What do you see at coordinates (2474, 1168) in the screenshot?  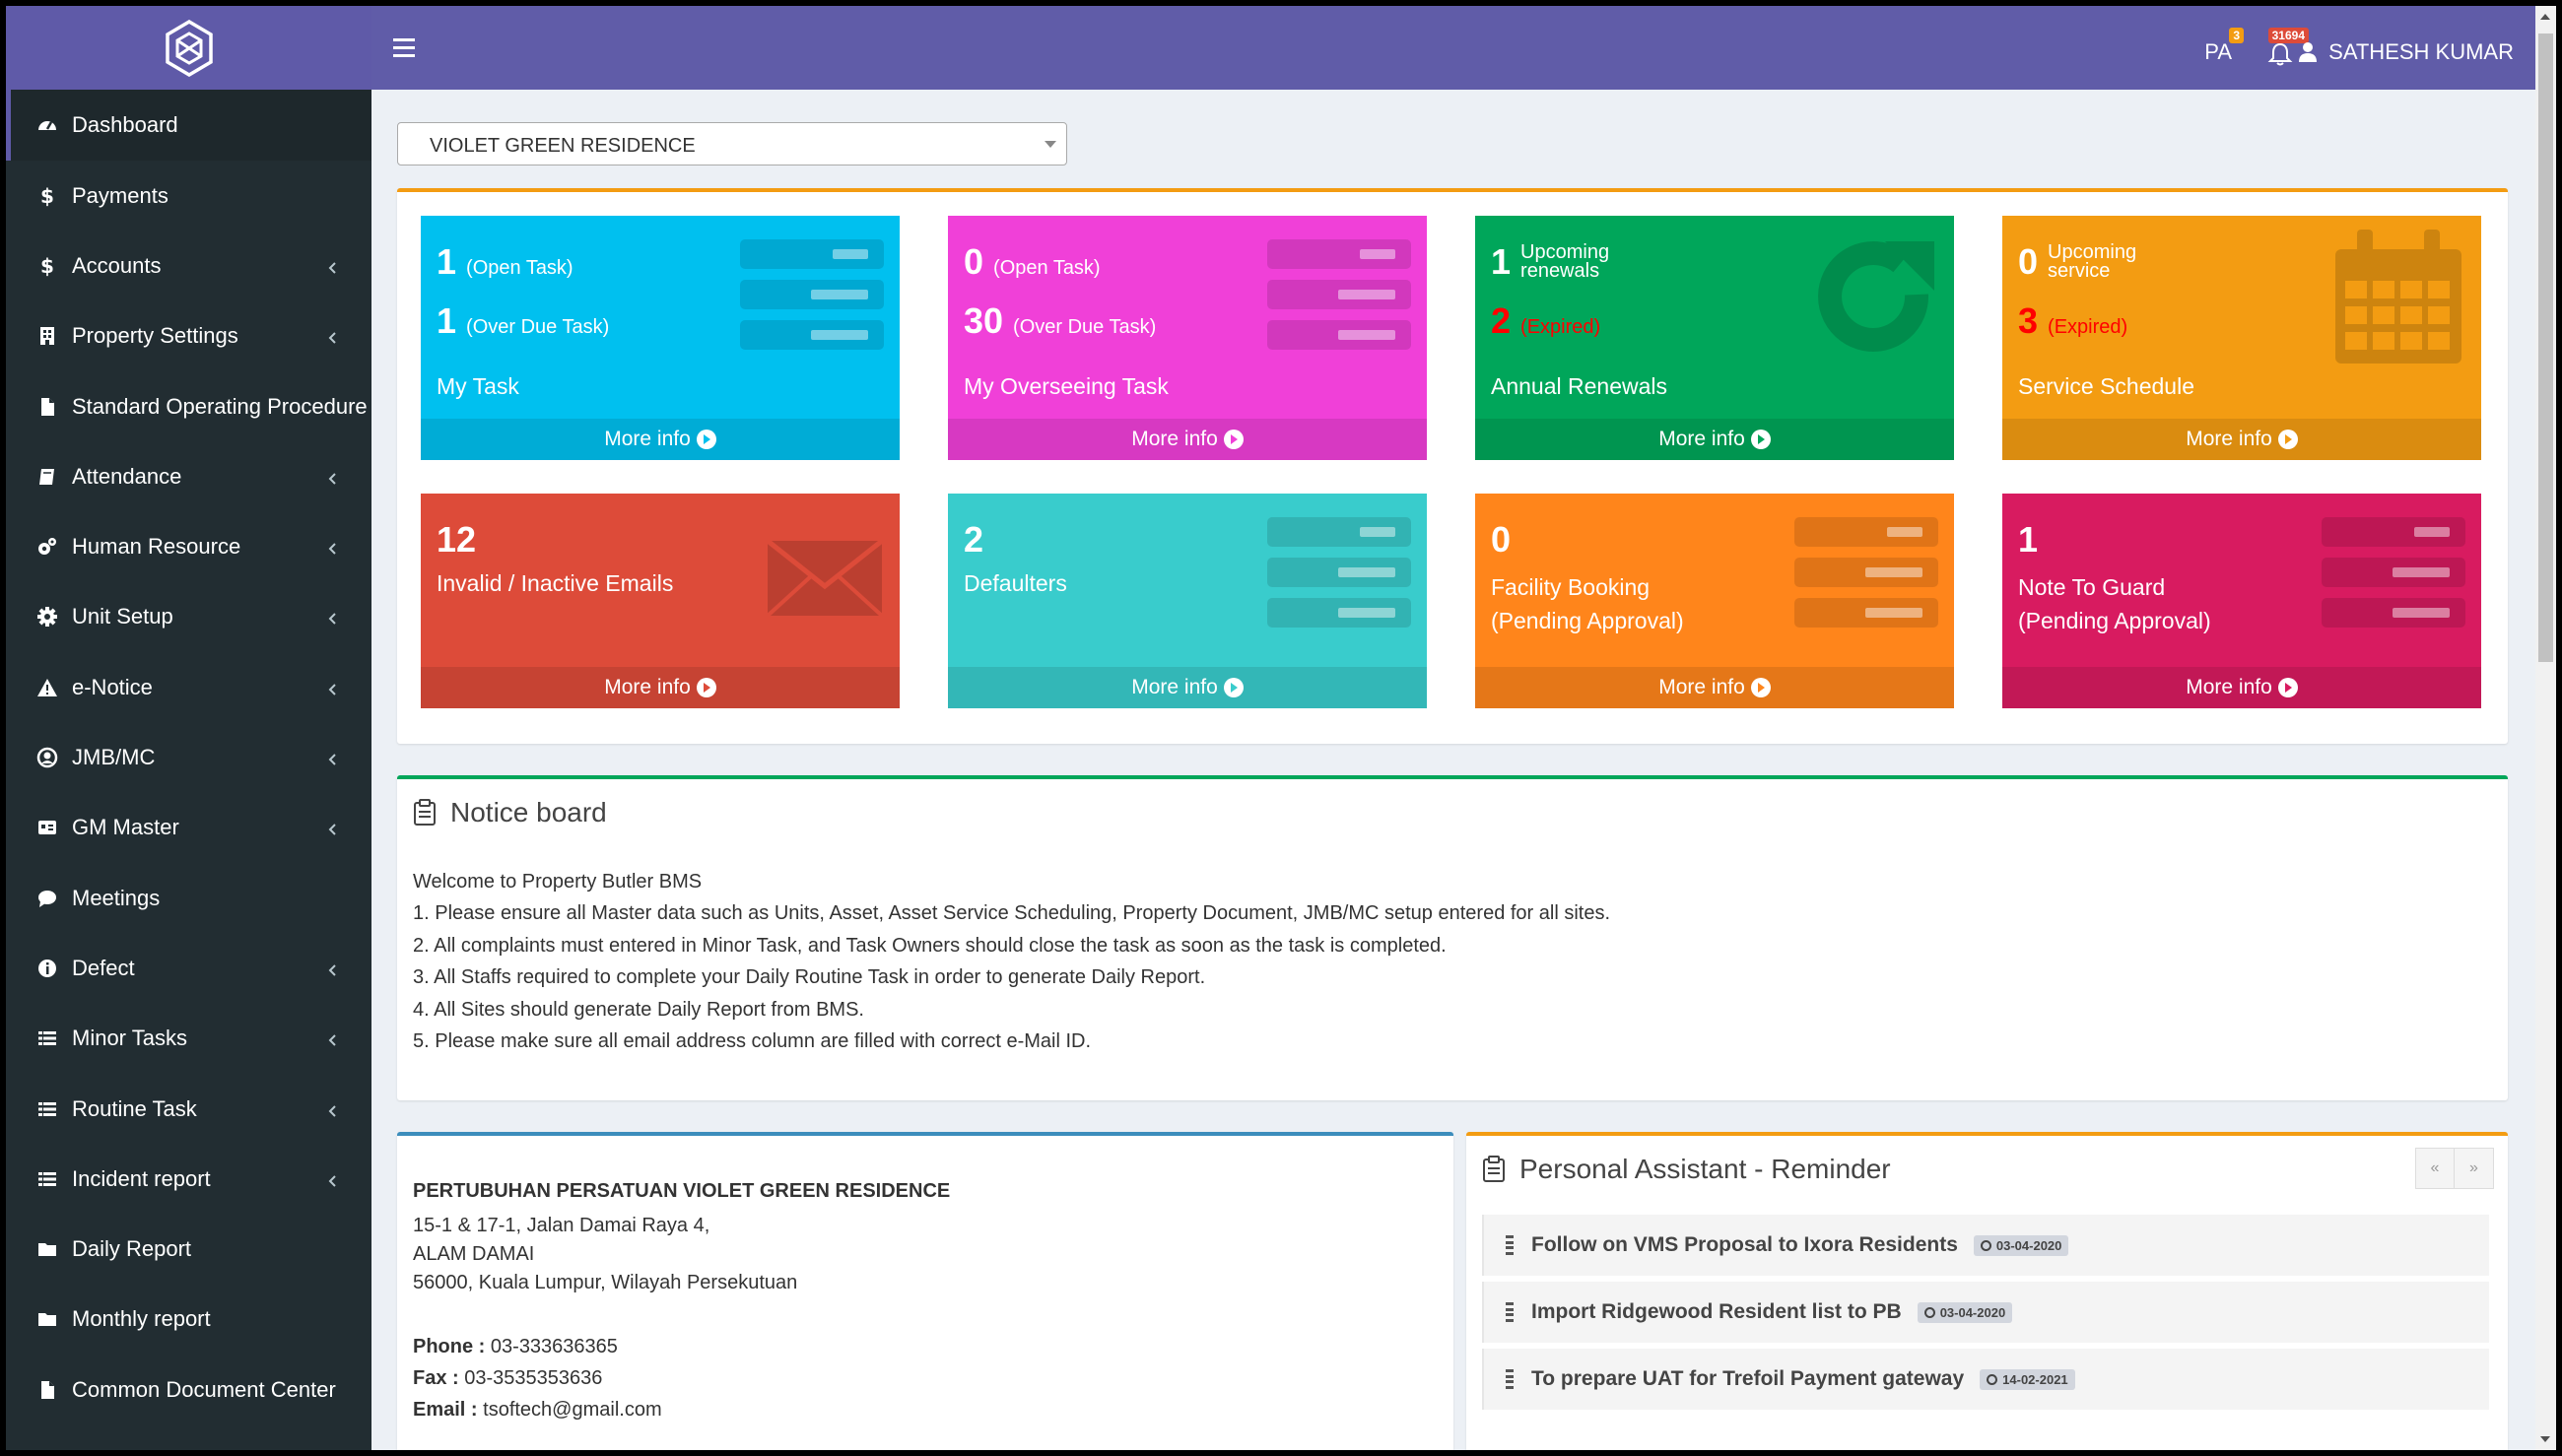 I see `next-page-button: »` at bounding box center [2474, 1168].